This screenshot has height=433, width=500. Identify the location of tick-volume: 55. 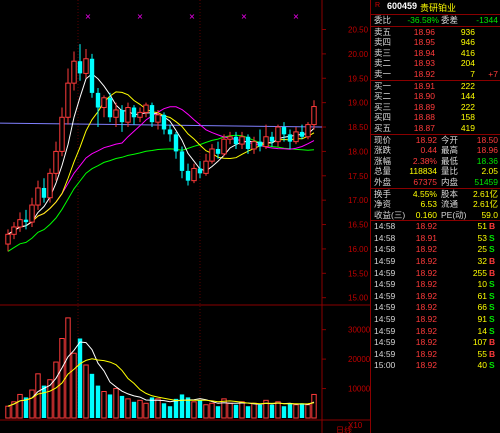
(482, 353).